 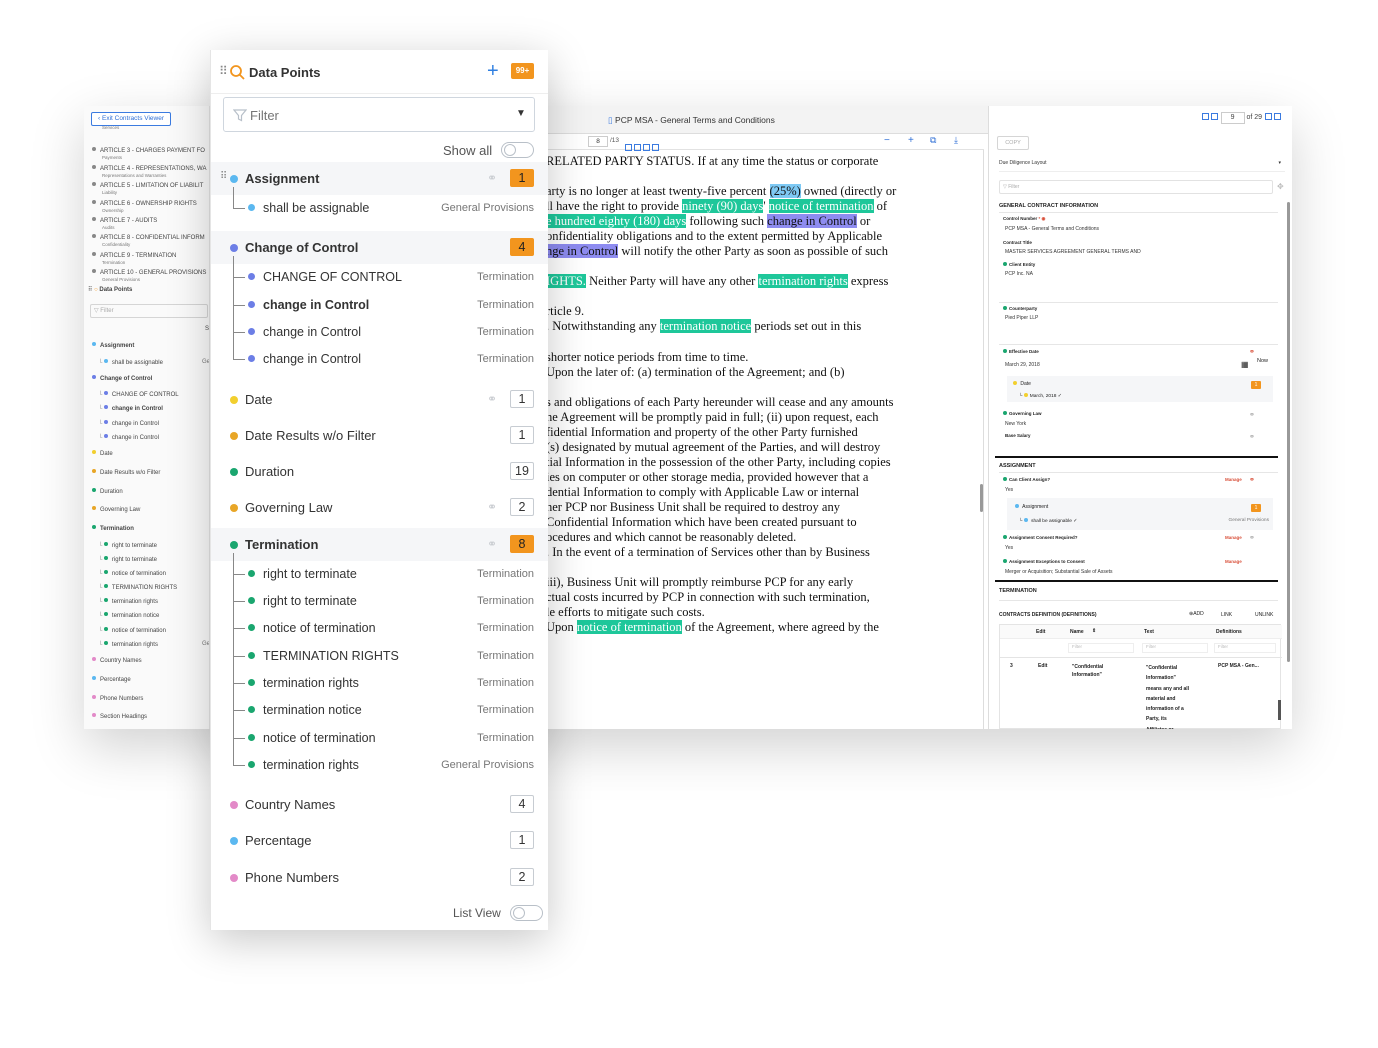 What do you see at coordinates (1175, 648) in the screenshot?
I see `text-filter: Filter` at bounding box center [1175, 648].